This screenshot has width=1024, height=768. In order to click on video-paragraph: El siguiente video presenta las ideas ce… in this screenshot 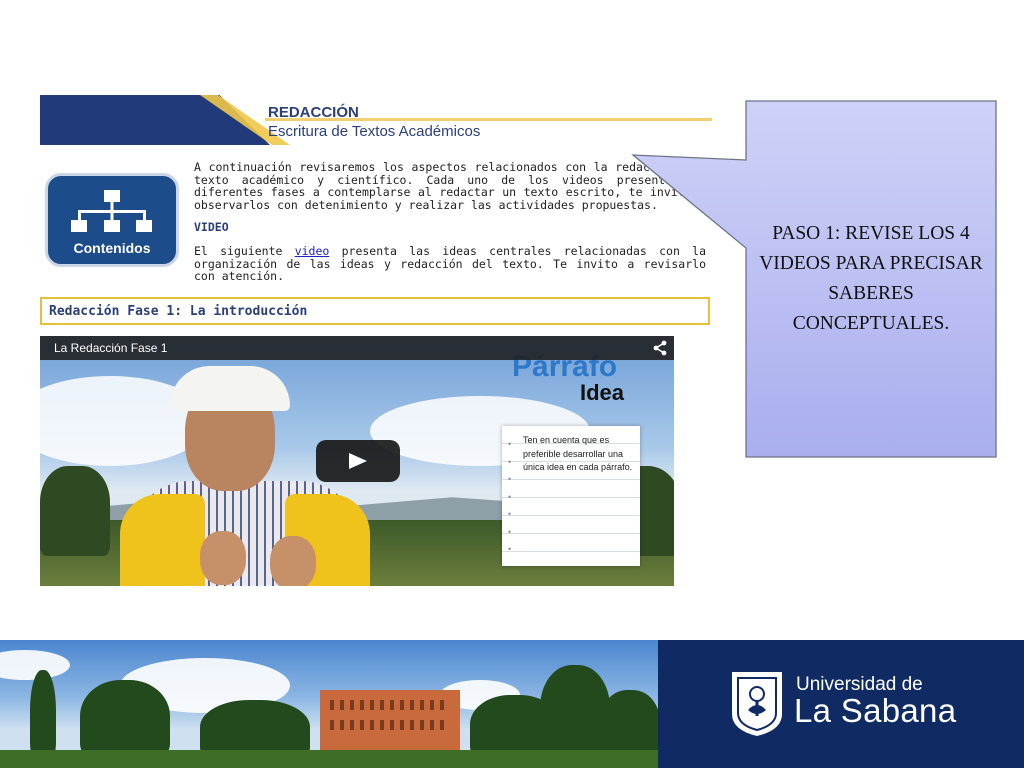, I will do `click(450, 264)`.